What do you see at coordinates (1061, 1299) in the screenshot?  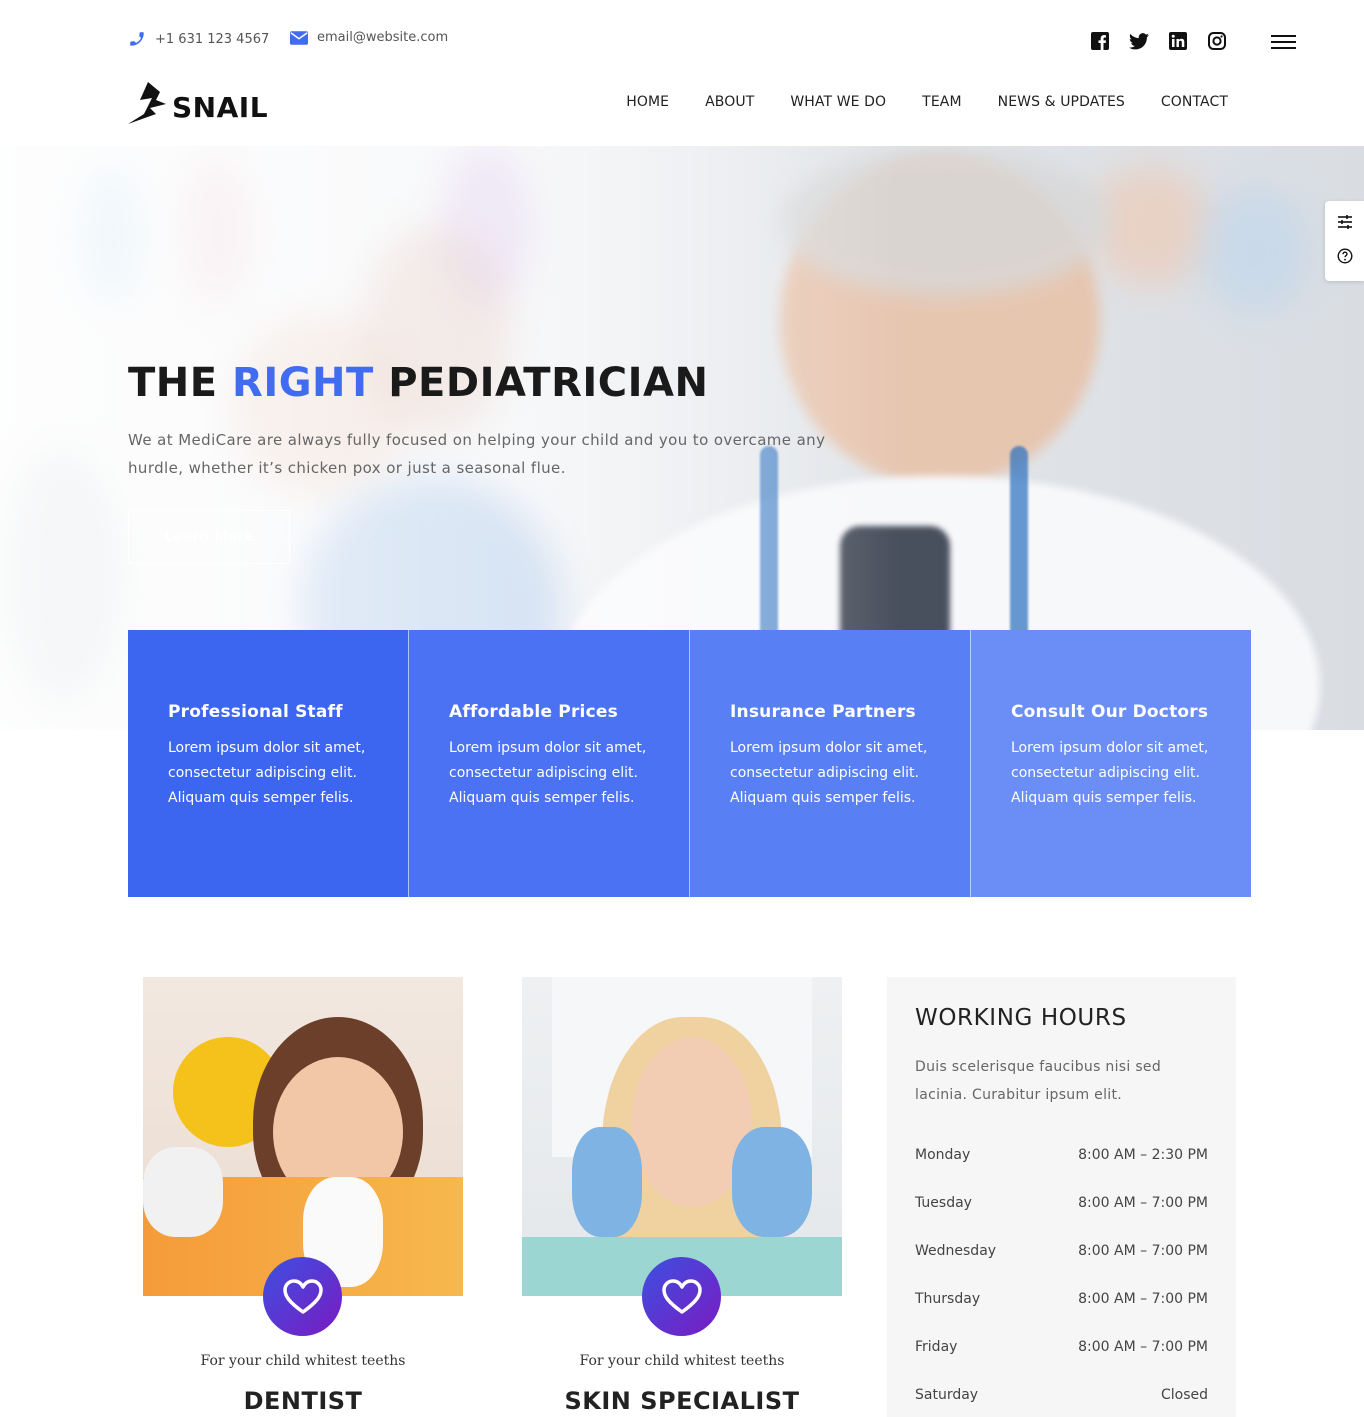 I see `hours-row: Thursday 8:00 AM – 7:00 PM` at bounding box center [1061, 1299].